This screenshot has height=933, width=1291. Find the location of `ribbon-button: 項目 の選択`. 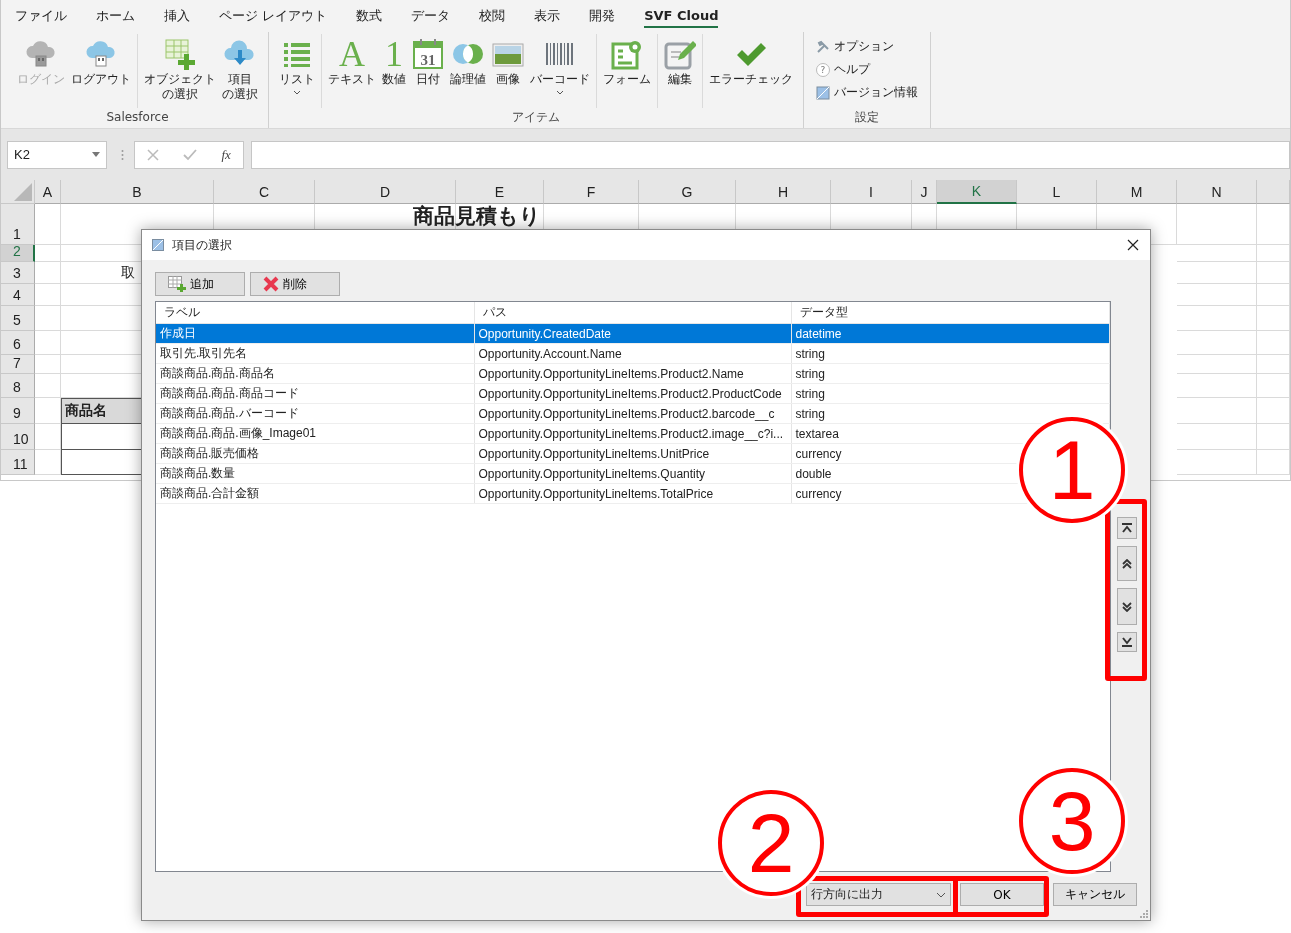

ribbon-button: 項目 の選択 is located at coordinates (240, 68).